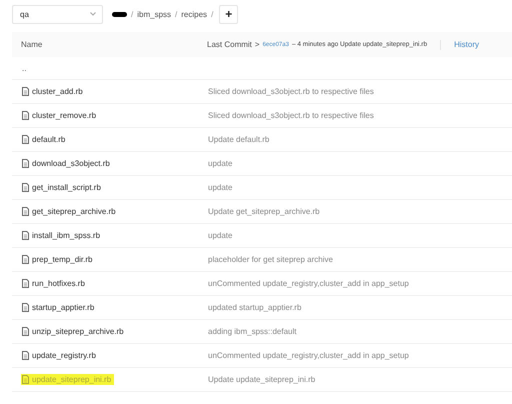 This screenshot has height=404, width=512. What do you see at coordinates (54, 283) in the screenshot?
I see `file-link: run_hotfixes.rb` at bounding box center [54, 283].